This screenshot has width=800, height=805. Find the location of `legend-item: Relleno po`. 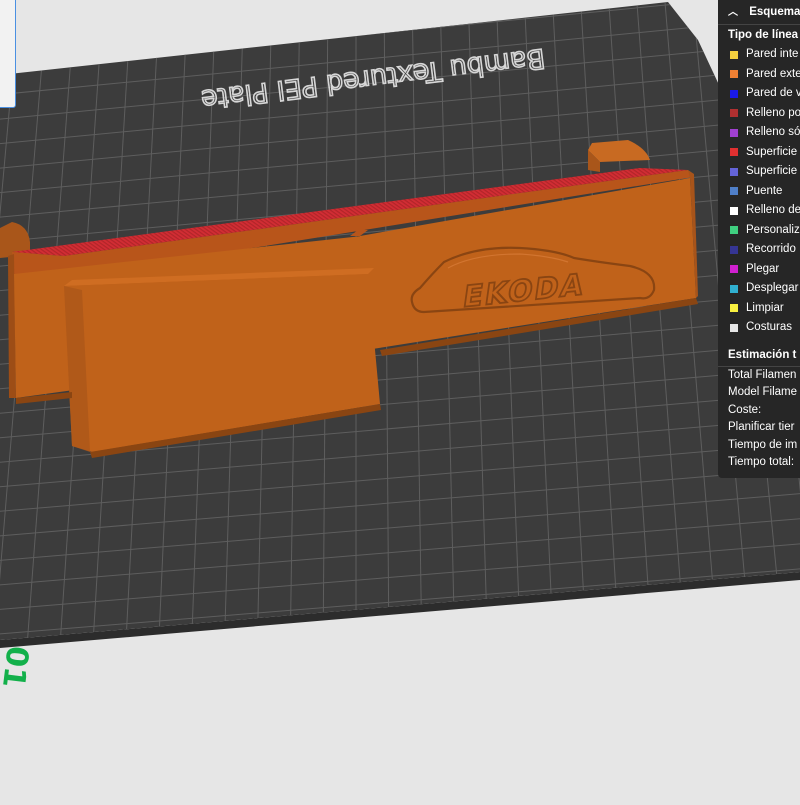

legend-item: Relleno po is located at coordinates (759, 114).